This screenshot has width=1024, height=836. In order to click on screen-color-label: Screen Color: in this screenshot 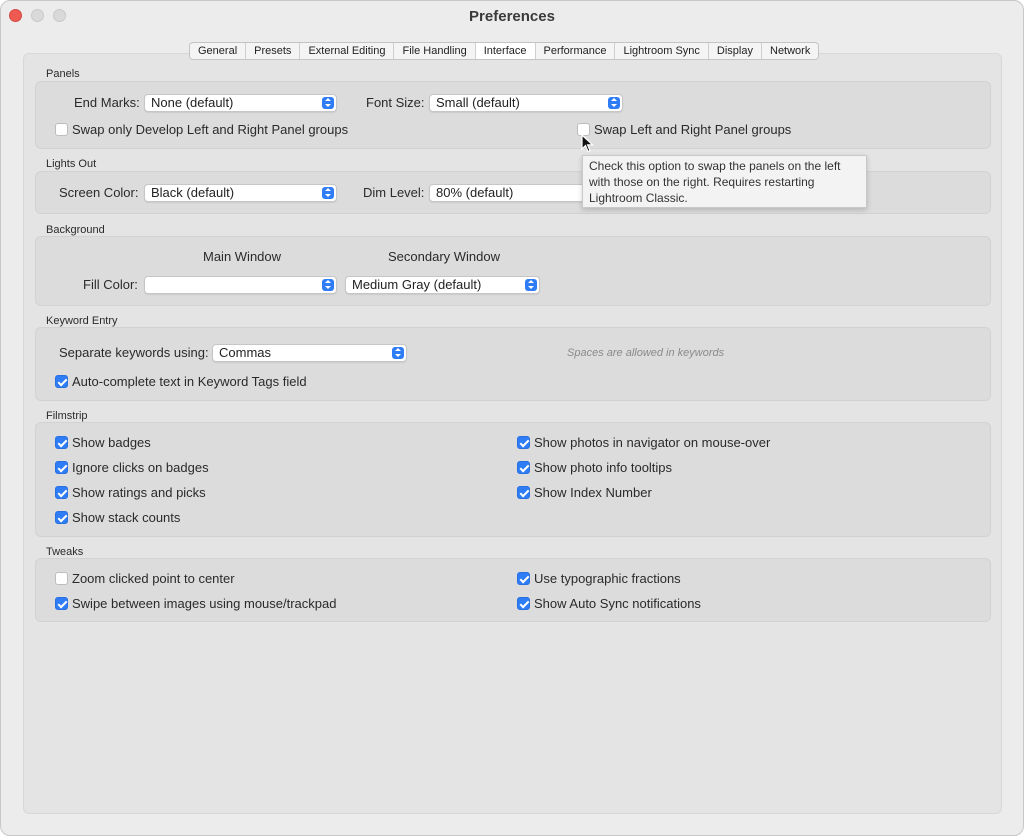, I will do `click(99, 192)`.